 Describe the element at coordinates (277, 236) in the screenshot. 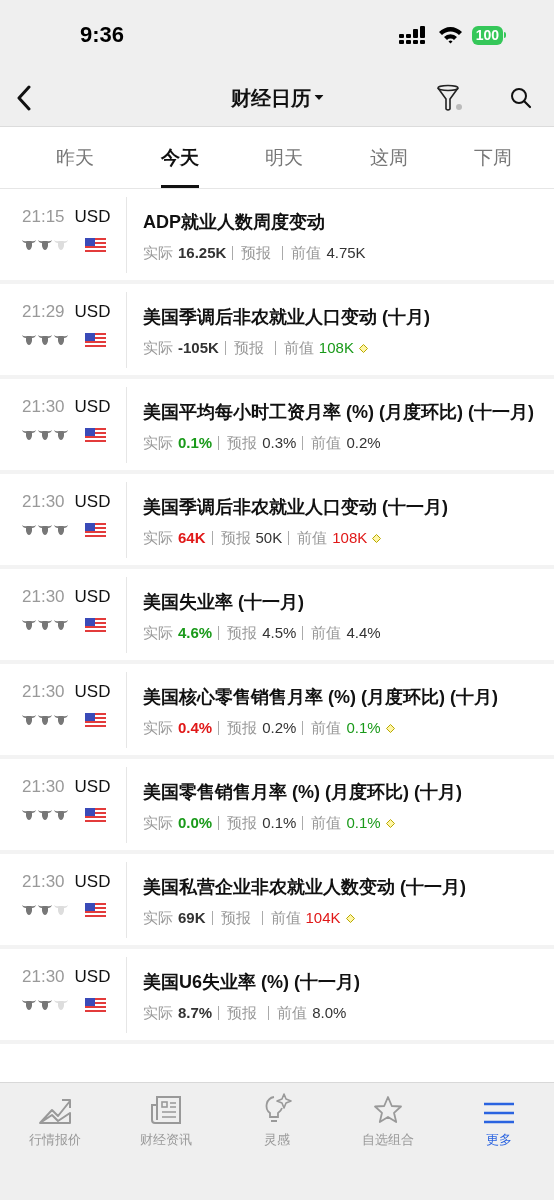

I see `event-row: 21:15 USD ADP就业人数周度变动 实际 16.25K 预报 前值 4.75K` at that location.